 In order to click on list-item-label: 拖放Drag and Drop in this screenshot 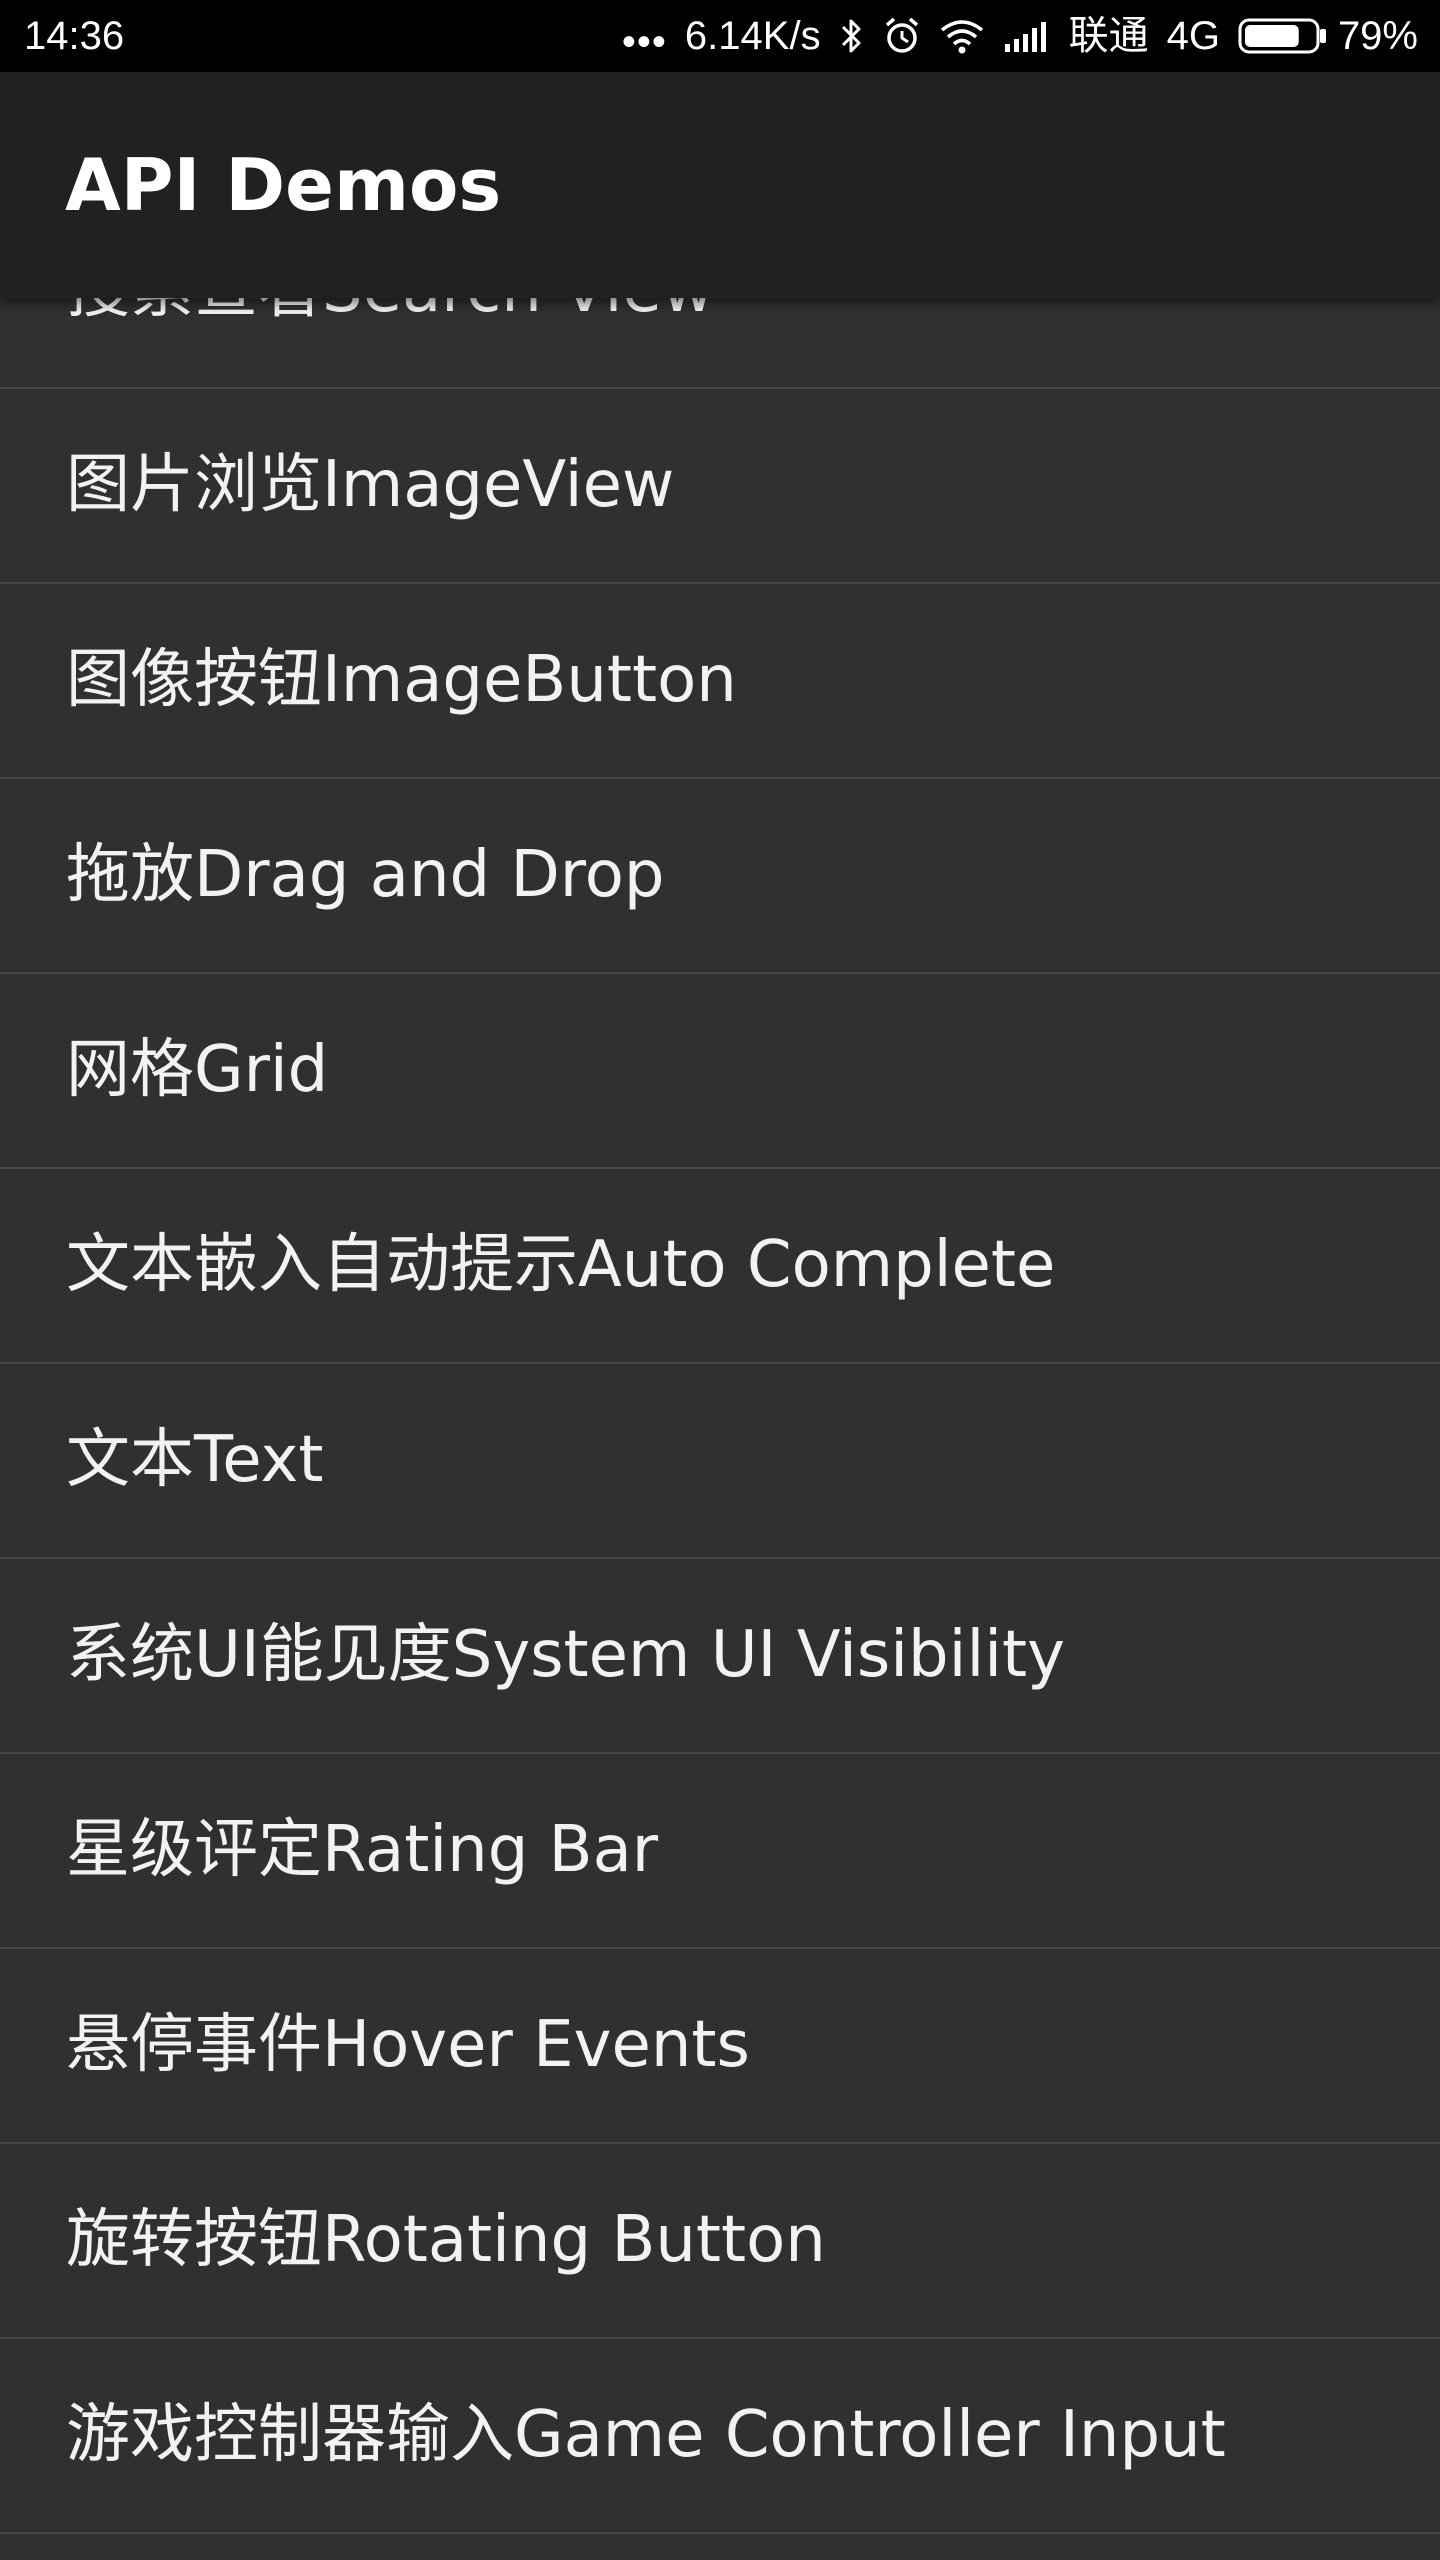, I will do `click(365, 875)`.